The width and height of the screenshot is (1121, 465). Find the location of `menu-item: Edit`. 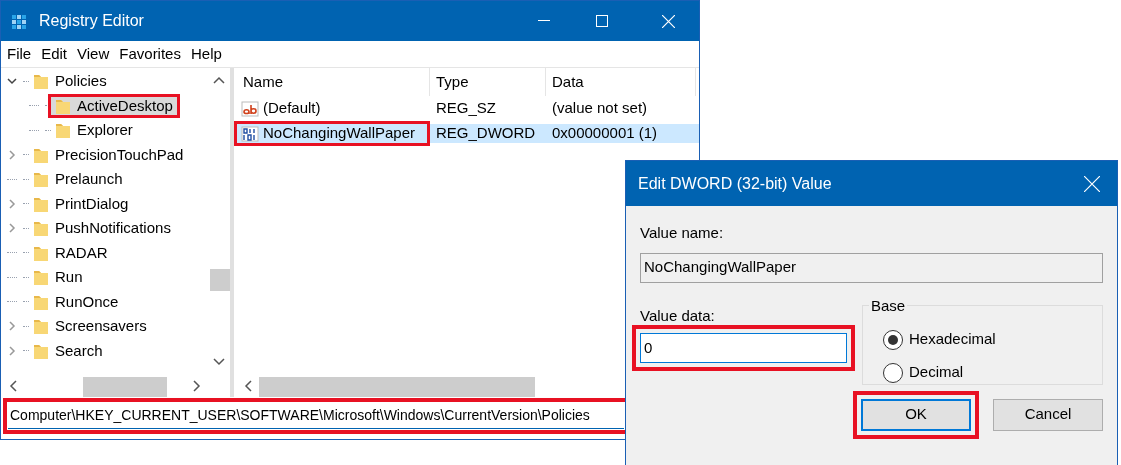

menu-item: Edit is located at coordinates (54, 54).